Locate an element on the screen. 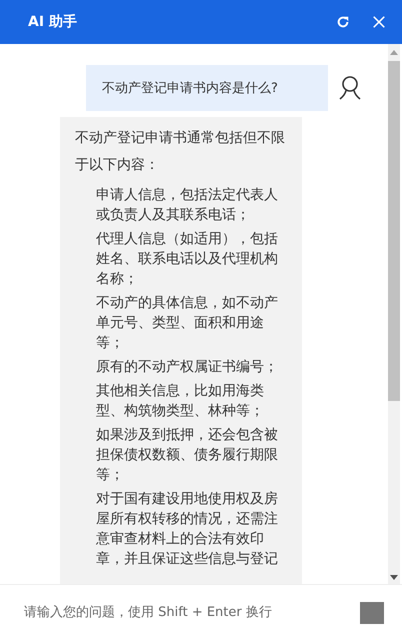 Image resolution: width=402 pixels, height=640 pixels. send-button is located at coordinates (372, 613).